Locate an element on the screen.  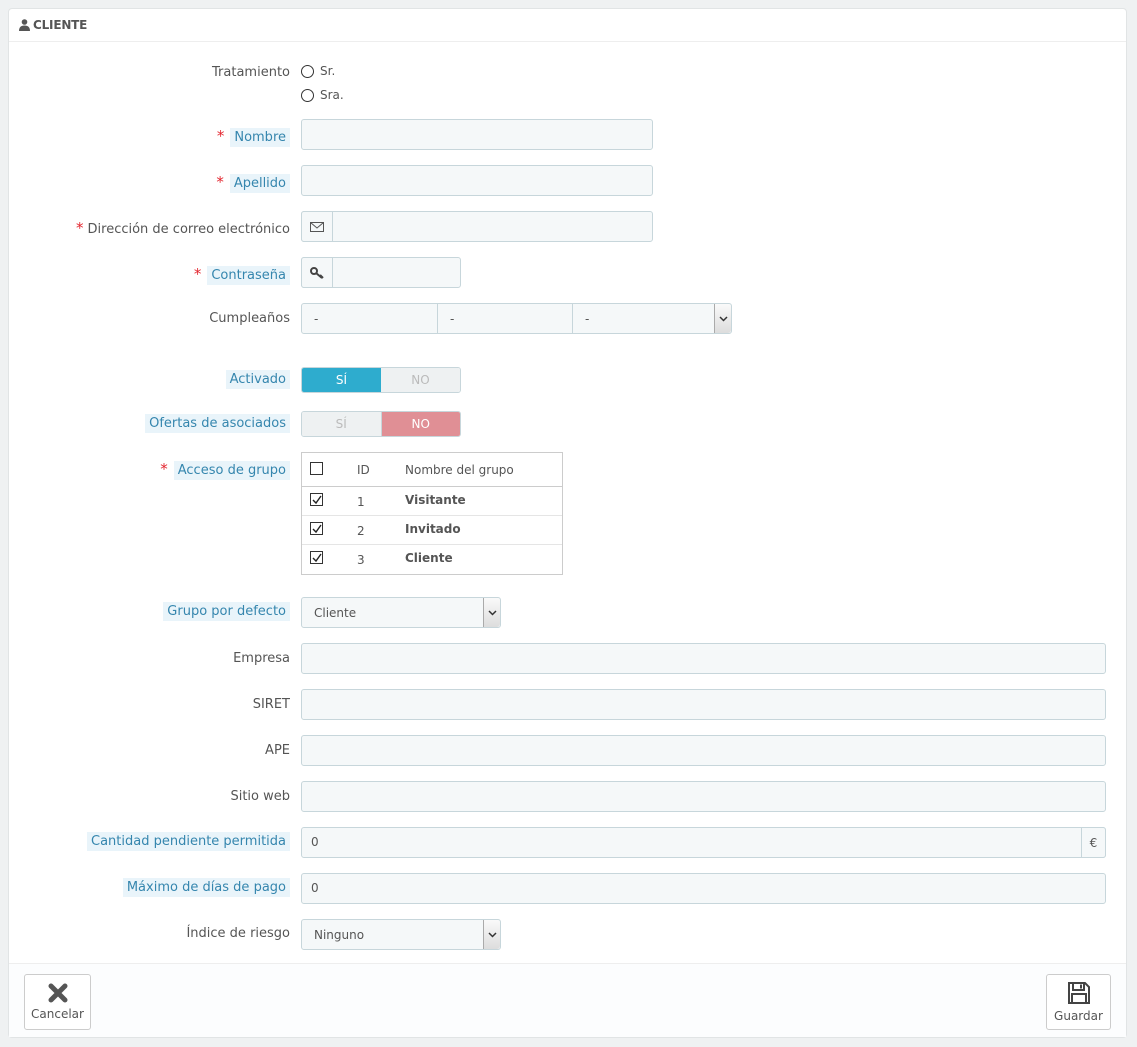
label-ape: APE is located at coordinates (277, 750).